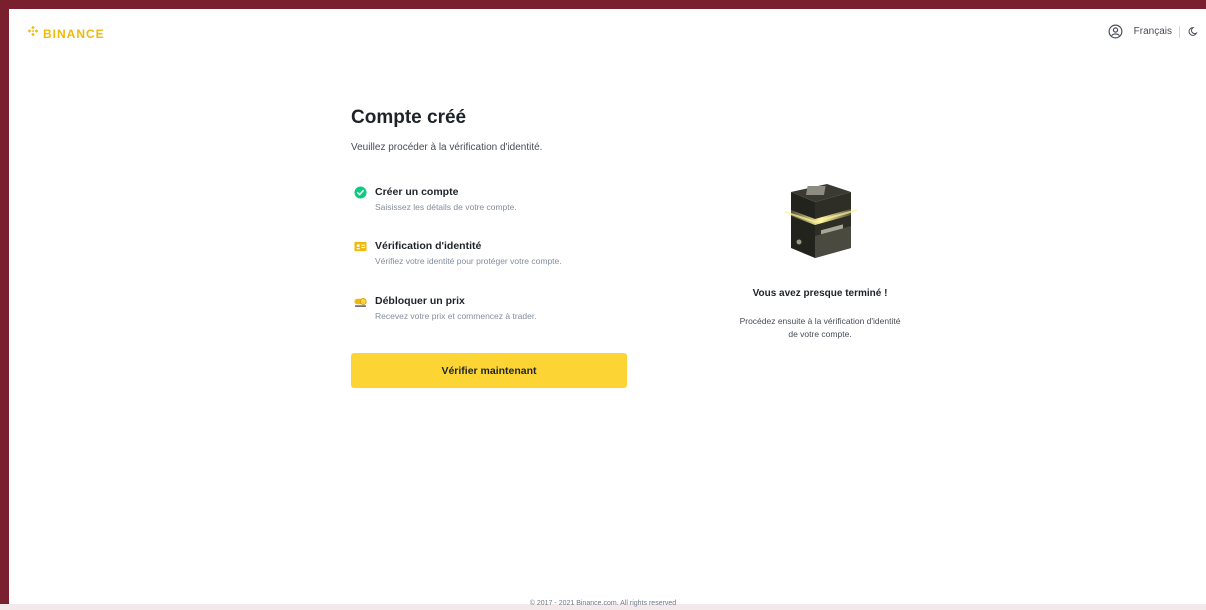  I want to click on page-title: Compte créé, so click(409, 117).